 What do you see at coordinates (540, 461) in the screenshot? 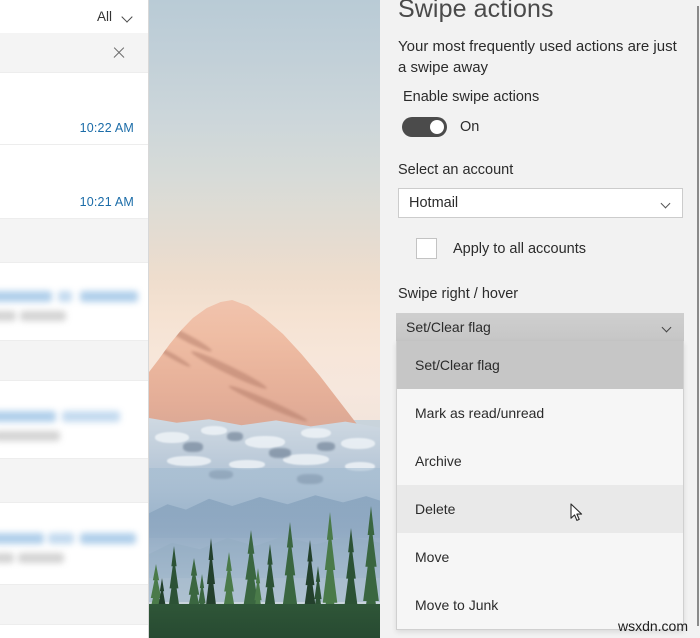
I see `option-archive: Archive` at bounding box center [540, 461].